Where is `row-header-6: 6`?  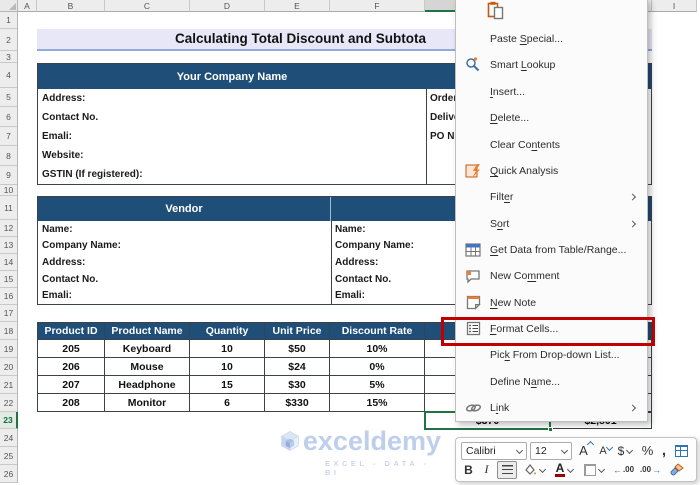 row-header-6: 6 is located at coordinates (9, 117).